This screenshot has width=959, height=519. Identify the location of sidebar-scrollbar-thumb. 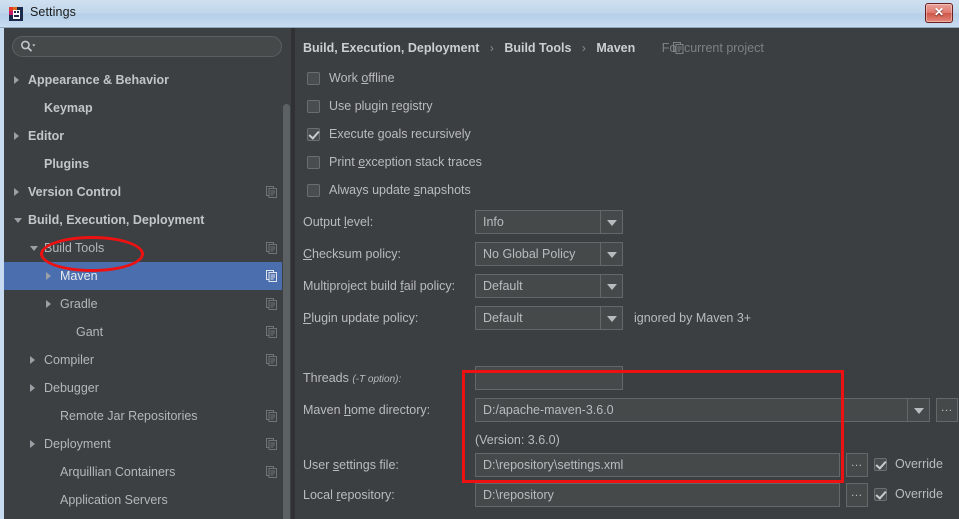
(286, 311).